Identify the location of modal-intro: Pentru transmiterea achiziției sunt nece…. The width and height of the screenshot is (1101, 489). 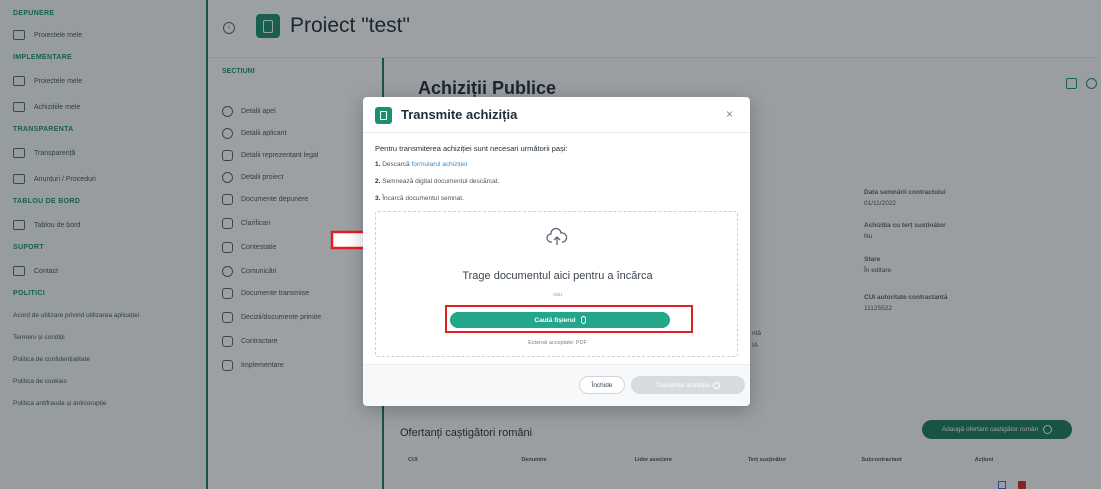
(471, 148).